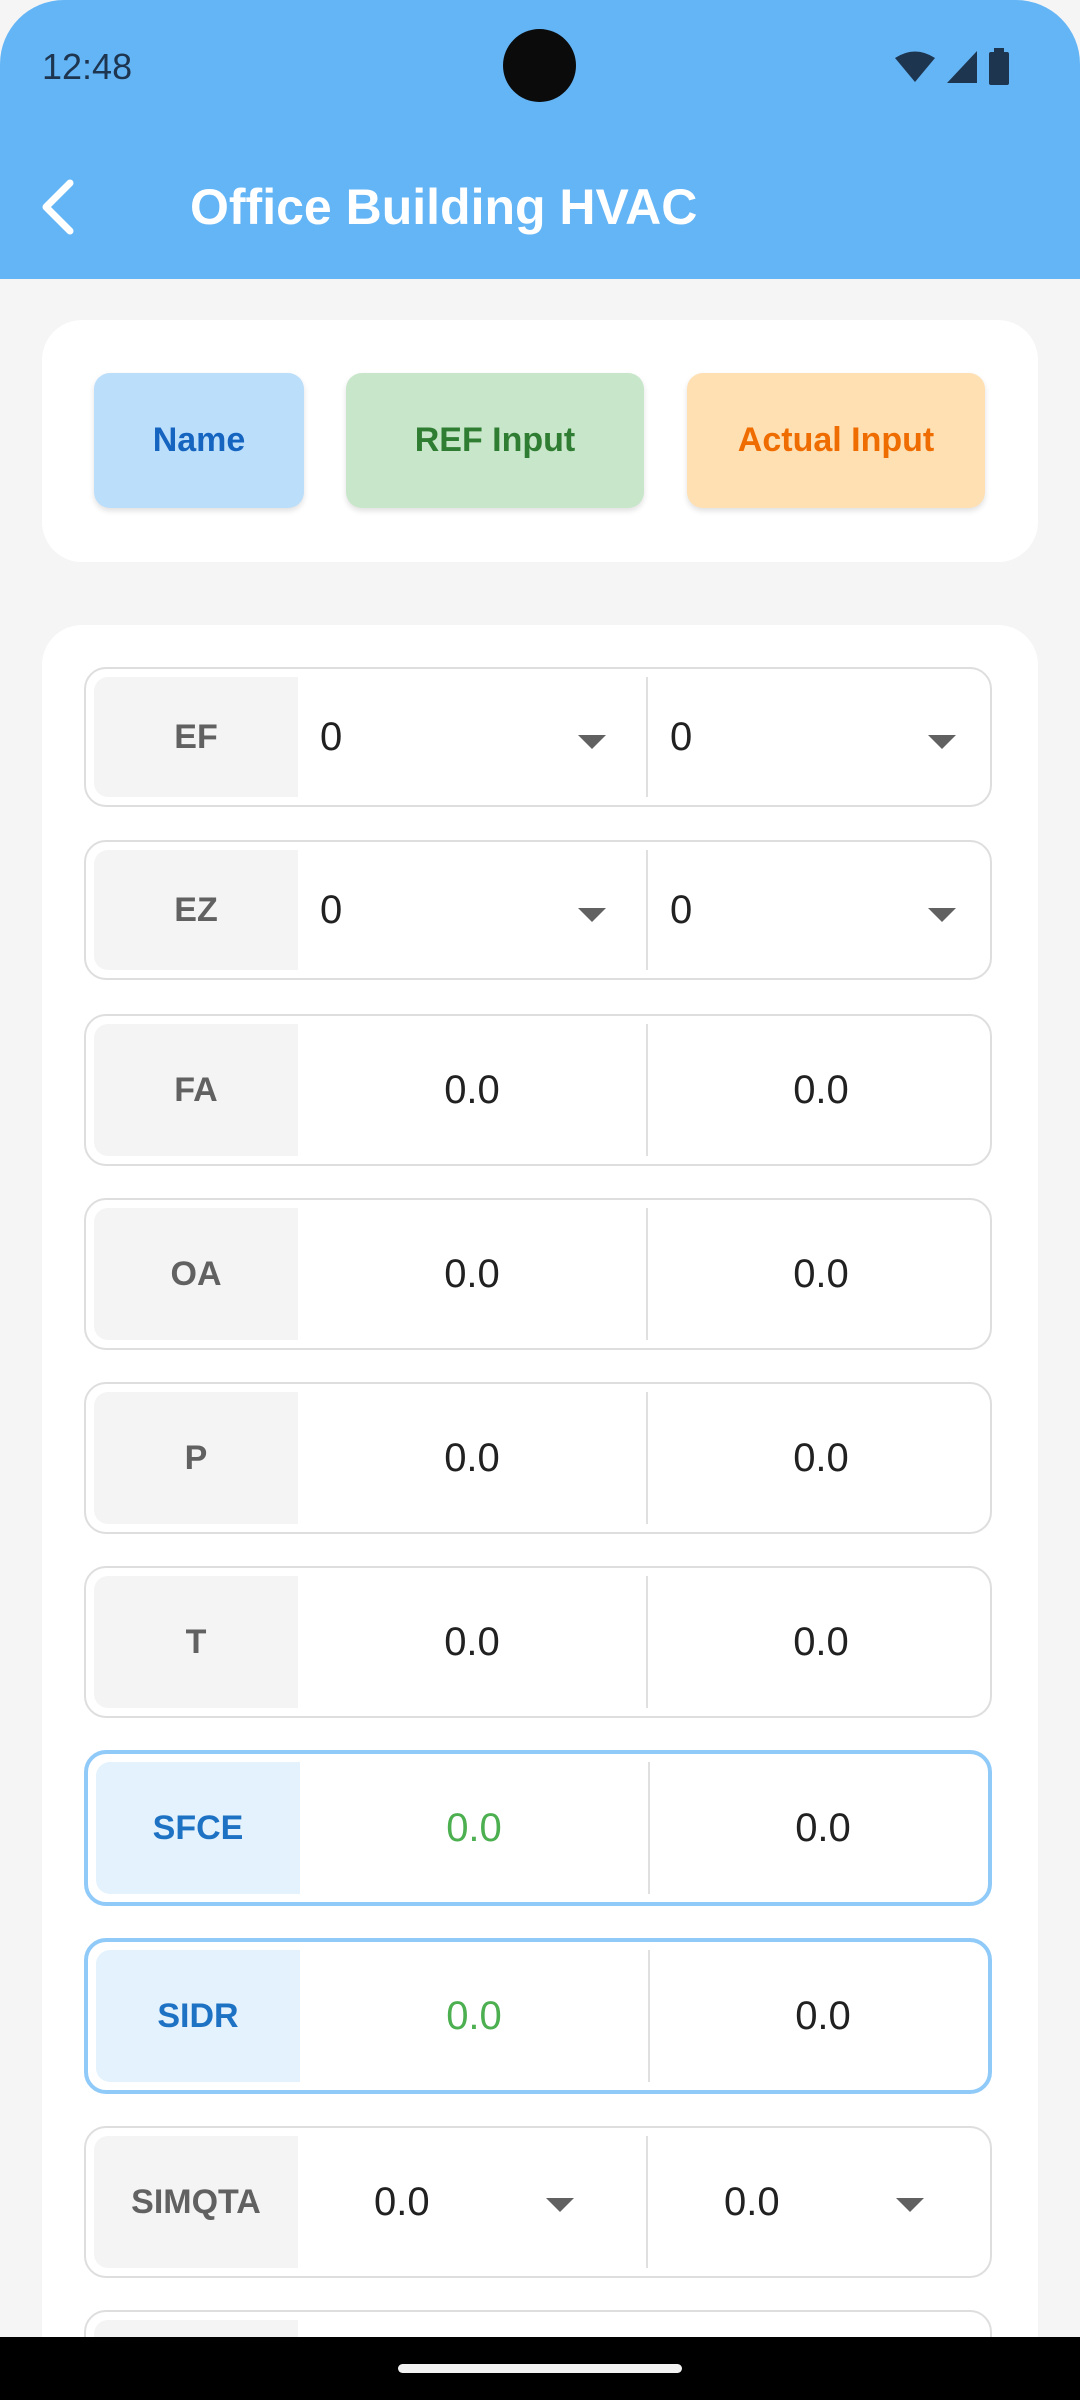 This screenshot has width=1080, height=2400. What do you see at coordinates (196, 2202) in the screenshot?
I see `row-label: SIMQTA` at bounding box center [196, 2202].